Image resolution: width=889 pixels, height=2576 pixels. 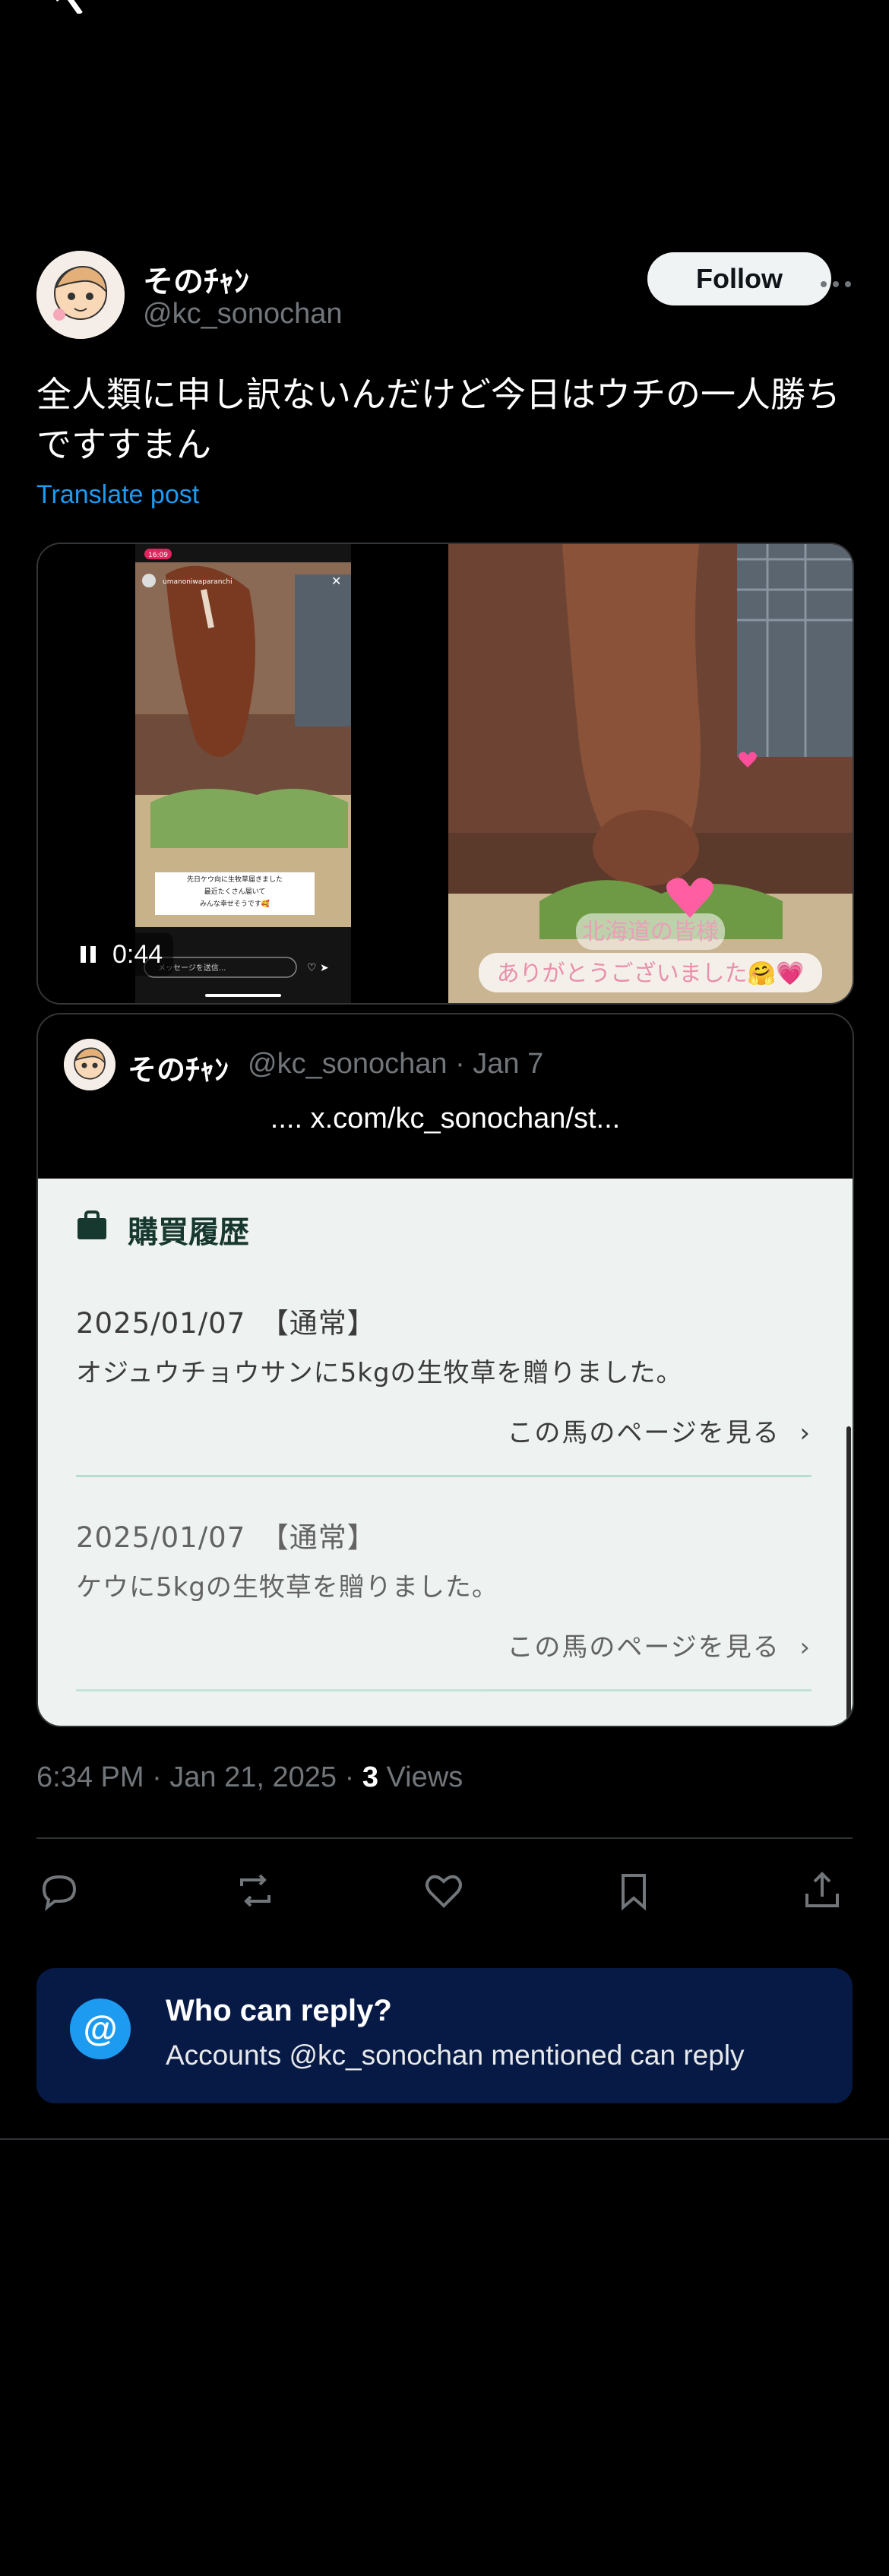 What do you see at coordinates (80, 295) in the screenshot?
I see `avatar` at bounding box center [80, 295].